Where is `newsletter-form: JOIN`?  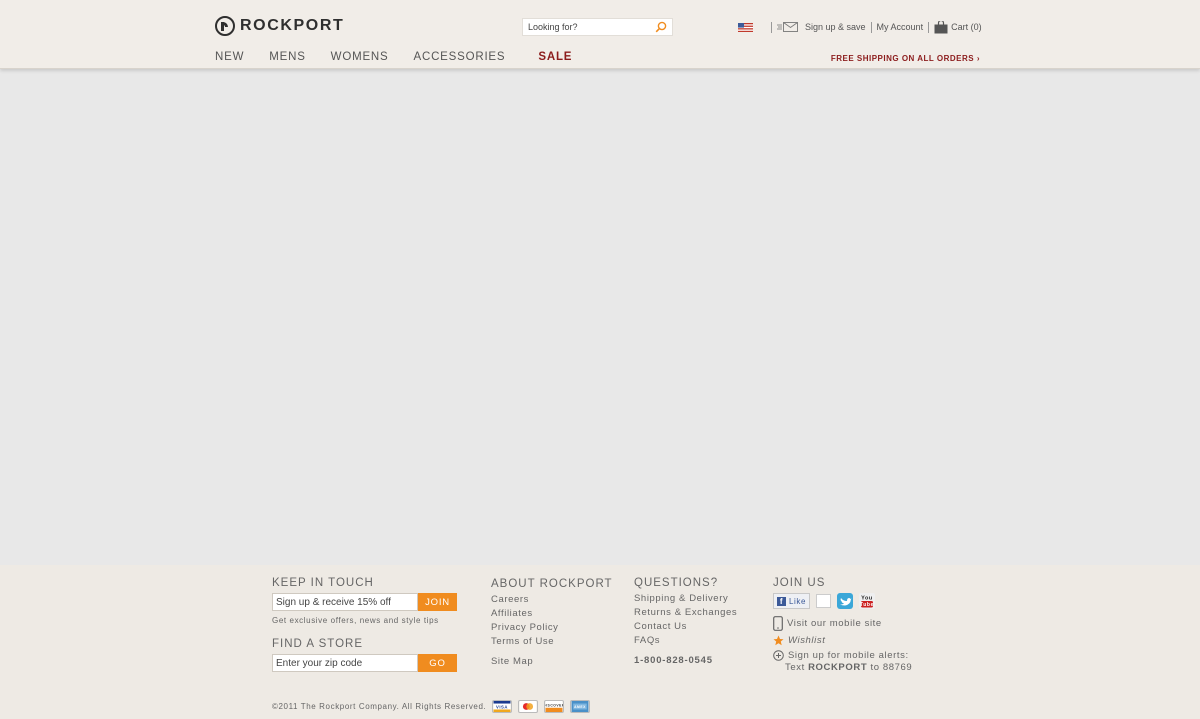 newsletter-form: JOIN is located at coordinates (364, 602).